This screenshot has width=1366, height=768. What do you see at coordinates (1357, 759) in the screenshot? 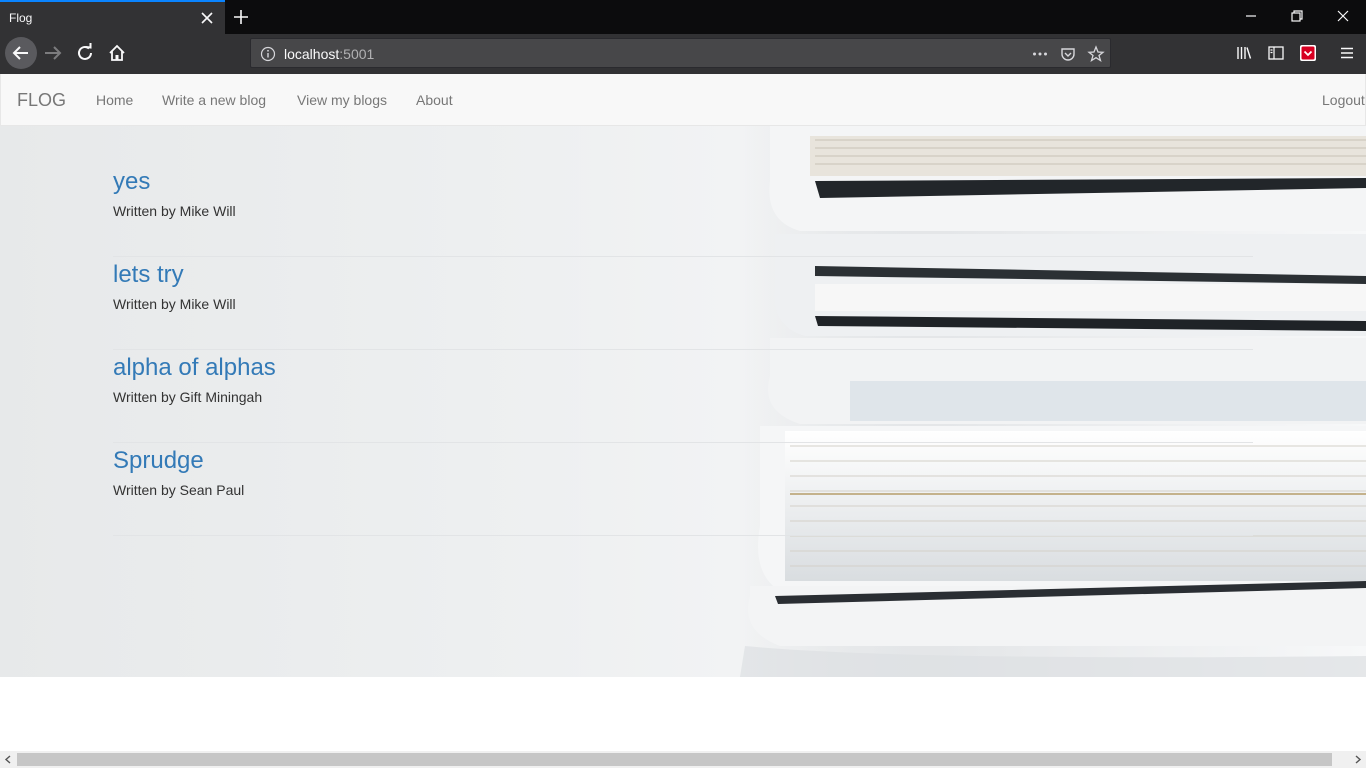
I see `scroll-right-arrow-icon` at bounding box center [1357, 759].